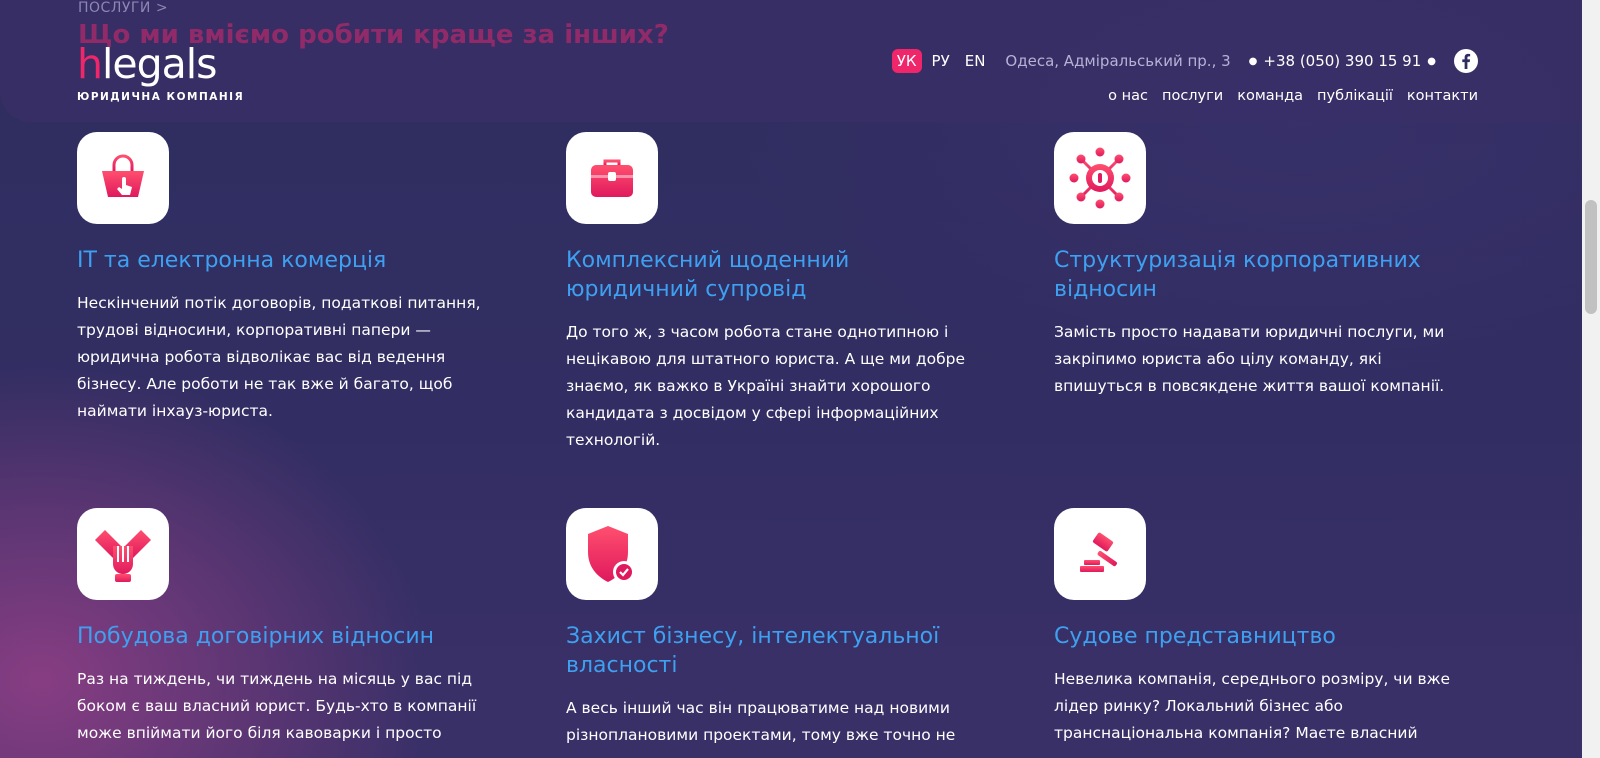  What do you see at coordinates (1591, 257) in the screenshot?
I see `scrollbar-thumb` at bounding box center [1591, 257].